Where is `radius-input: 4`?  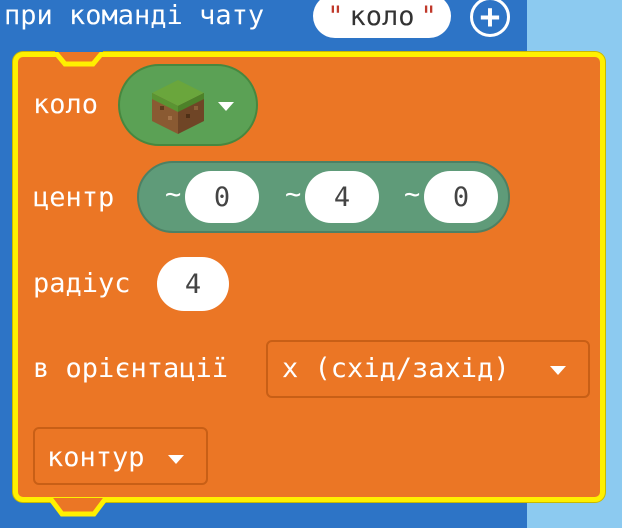
radius-input: 4 is located at coordinates (193, 284).